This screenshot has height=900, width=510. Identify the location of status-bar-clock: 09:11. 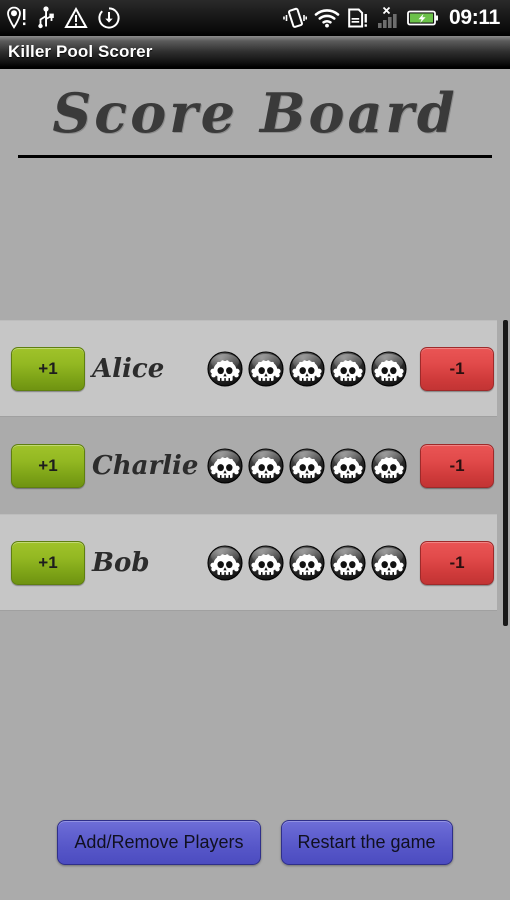
(474, 17).